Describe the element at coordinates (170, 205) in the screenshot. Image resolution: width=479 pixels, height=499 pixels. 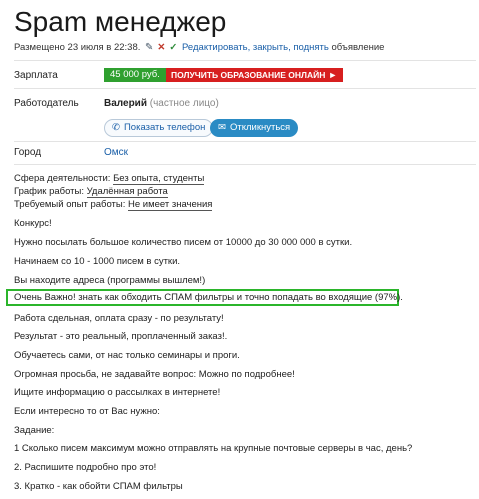
I see `spec-value: Не имеет значения` at that location.